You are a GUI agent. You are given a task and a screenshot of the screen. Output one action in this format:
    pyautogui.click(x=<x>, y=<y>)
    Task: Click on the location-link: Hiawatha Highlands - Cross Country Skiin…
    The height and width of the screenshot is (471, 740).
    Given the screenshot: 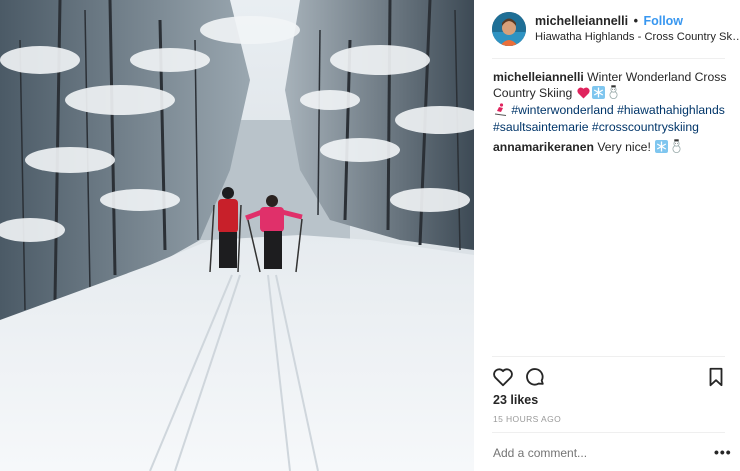 What is the action you would take?
    pyautogui.click(x=637, y=37)
    